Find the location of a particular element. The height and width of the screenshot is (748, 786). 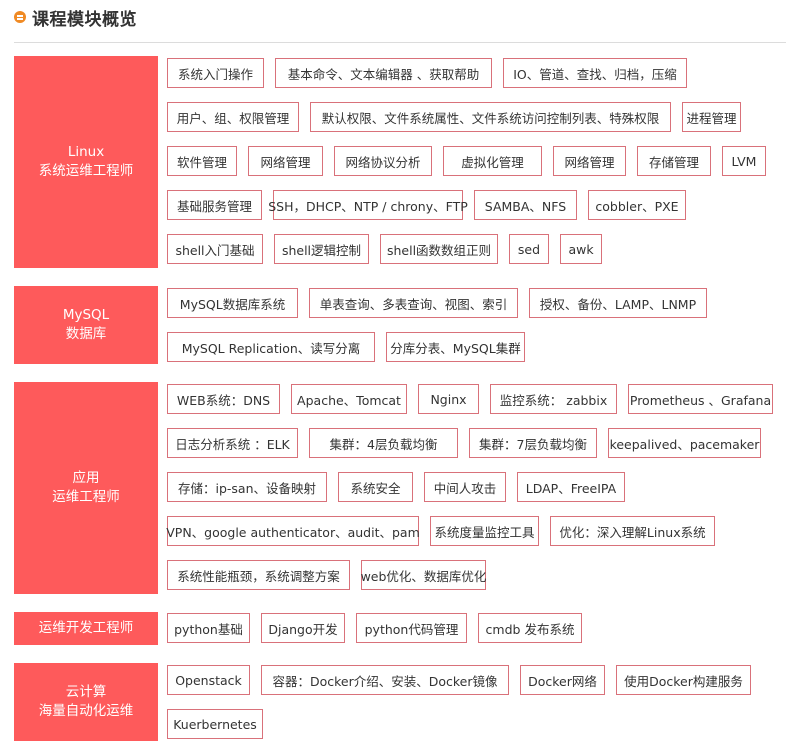

course-tag: cmdb 发布系统 is located at coordinates (530, 628).